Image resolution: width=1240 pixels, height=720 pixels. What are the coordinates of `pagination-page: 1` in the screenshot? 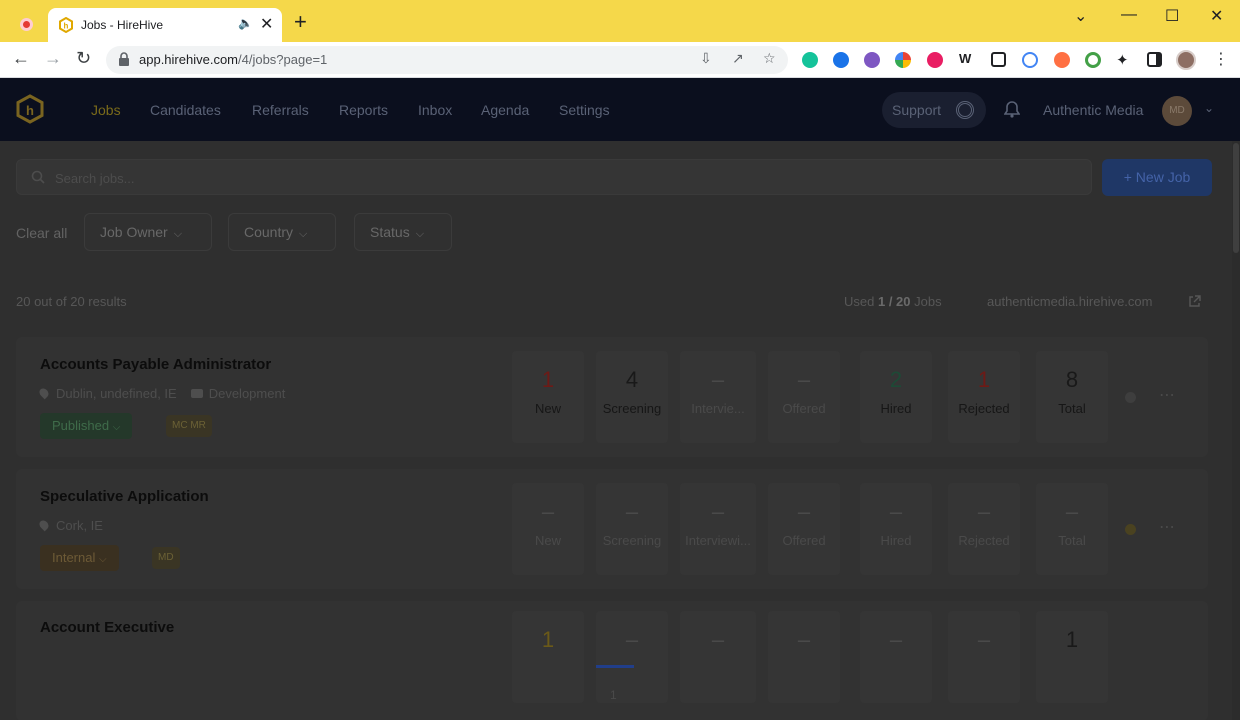 It's located at (613, 695).